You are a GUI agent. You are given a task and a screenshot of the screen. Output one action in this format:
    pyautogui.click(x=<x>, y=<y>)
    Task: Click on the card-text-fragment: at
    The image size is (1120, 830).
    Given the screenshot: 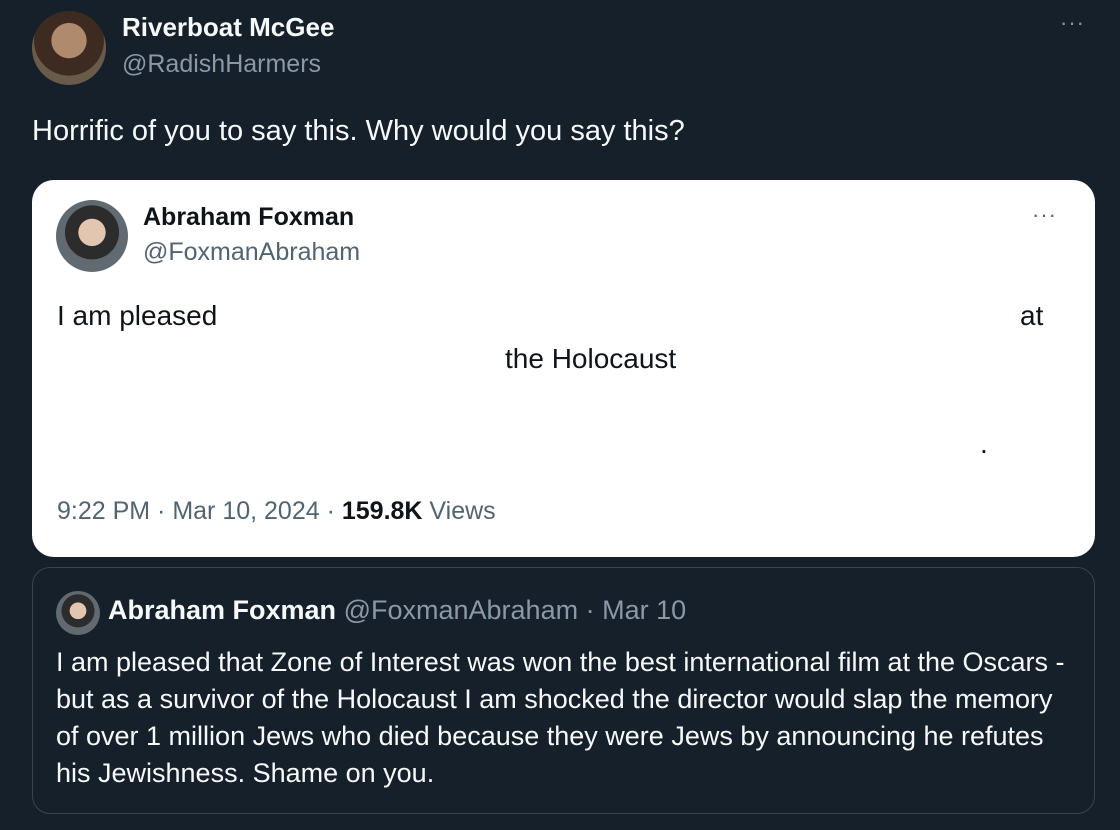 What is the action you would take?
    pyautogui.click(x=1032, y=315)
    